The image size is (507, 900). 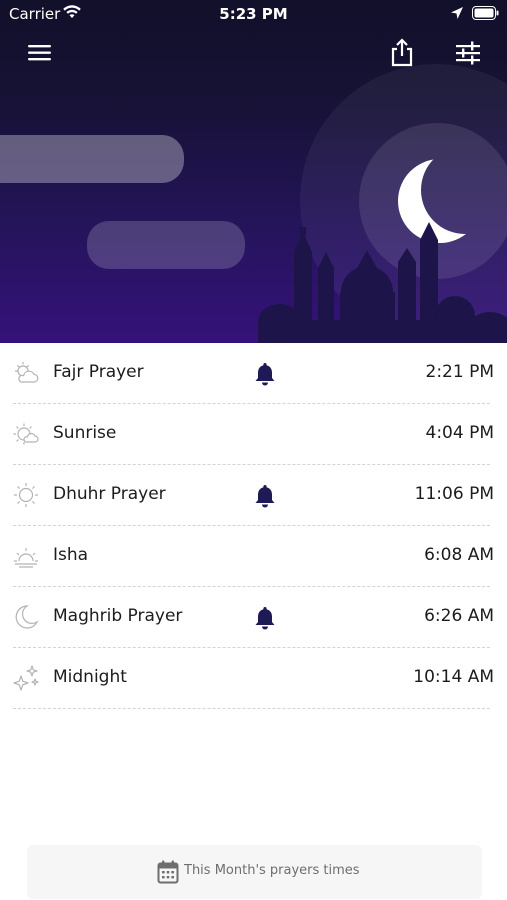 I want to click on prayer-name: Midnight, so click(x=90, y=677).